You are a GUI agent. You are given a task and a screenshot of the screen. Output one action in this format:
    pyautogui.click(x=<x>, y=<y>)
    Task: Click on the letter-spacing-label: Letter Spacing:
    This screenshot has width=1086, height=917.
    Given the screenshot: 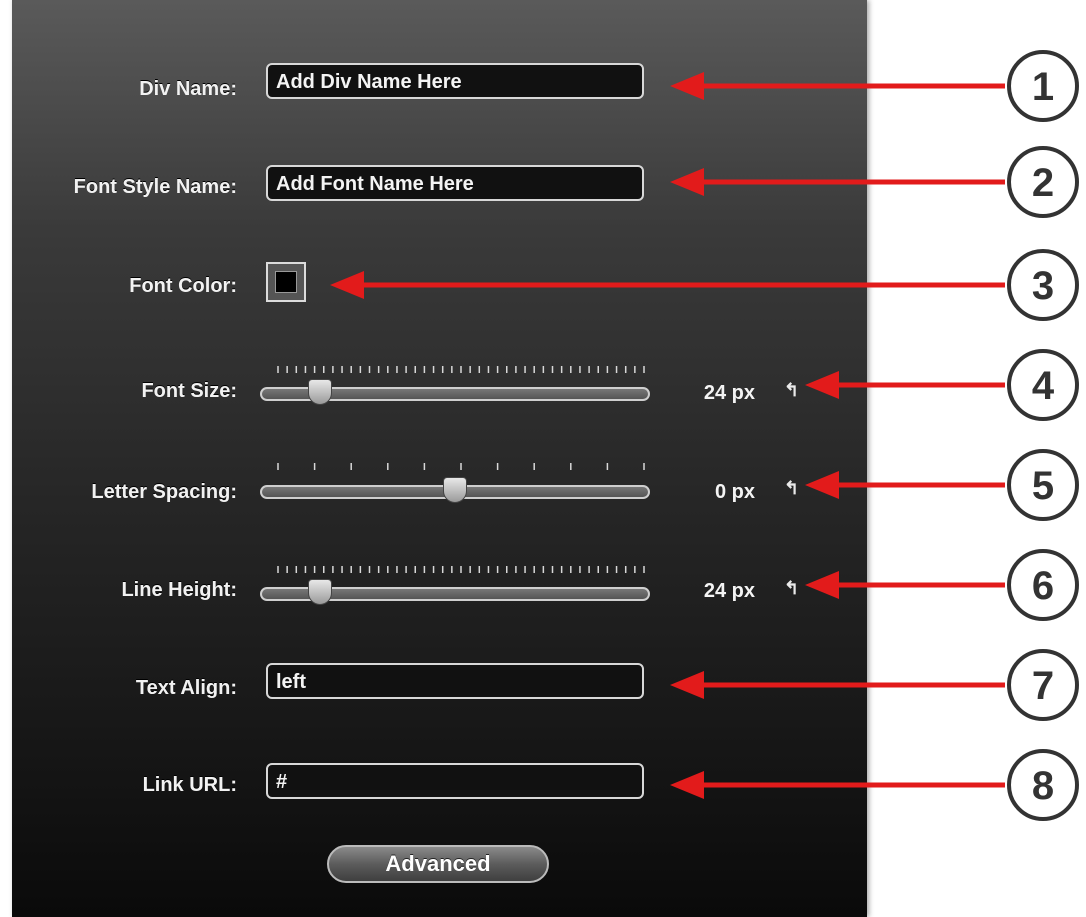 What is the action you would take?
    pyautogui.click(x=164, y=492)
    